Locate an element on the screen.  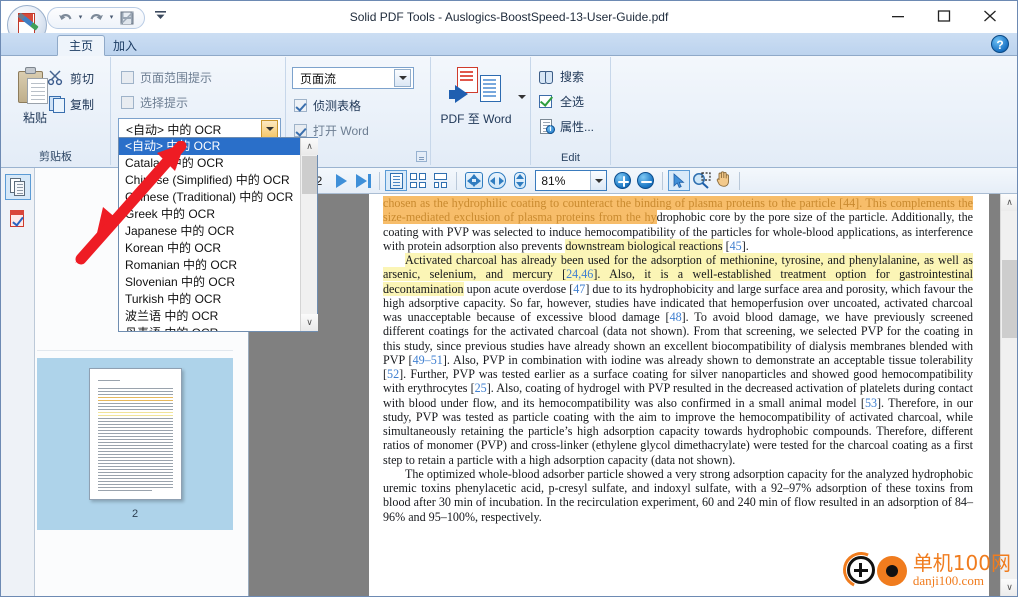
ribbon-group-edit: 搜索 全选 i 属性... Edit is located at coordinates (571, 111).